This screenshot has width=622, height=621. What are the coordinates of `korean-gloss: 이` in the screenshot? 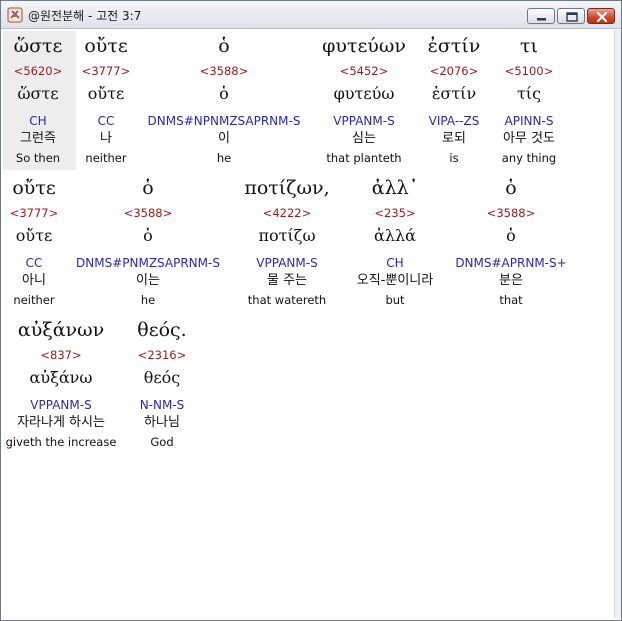 It's located at (224, 138).